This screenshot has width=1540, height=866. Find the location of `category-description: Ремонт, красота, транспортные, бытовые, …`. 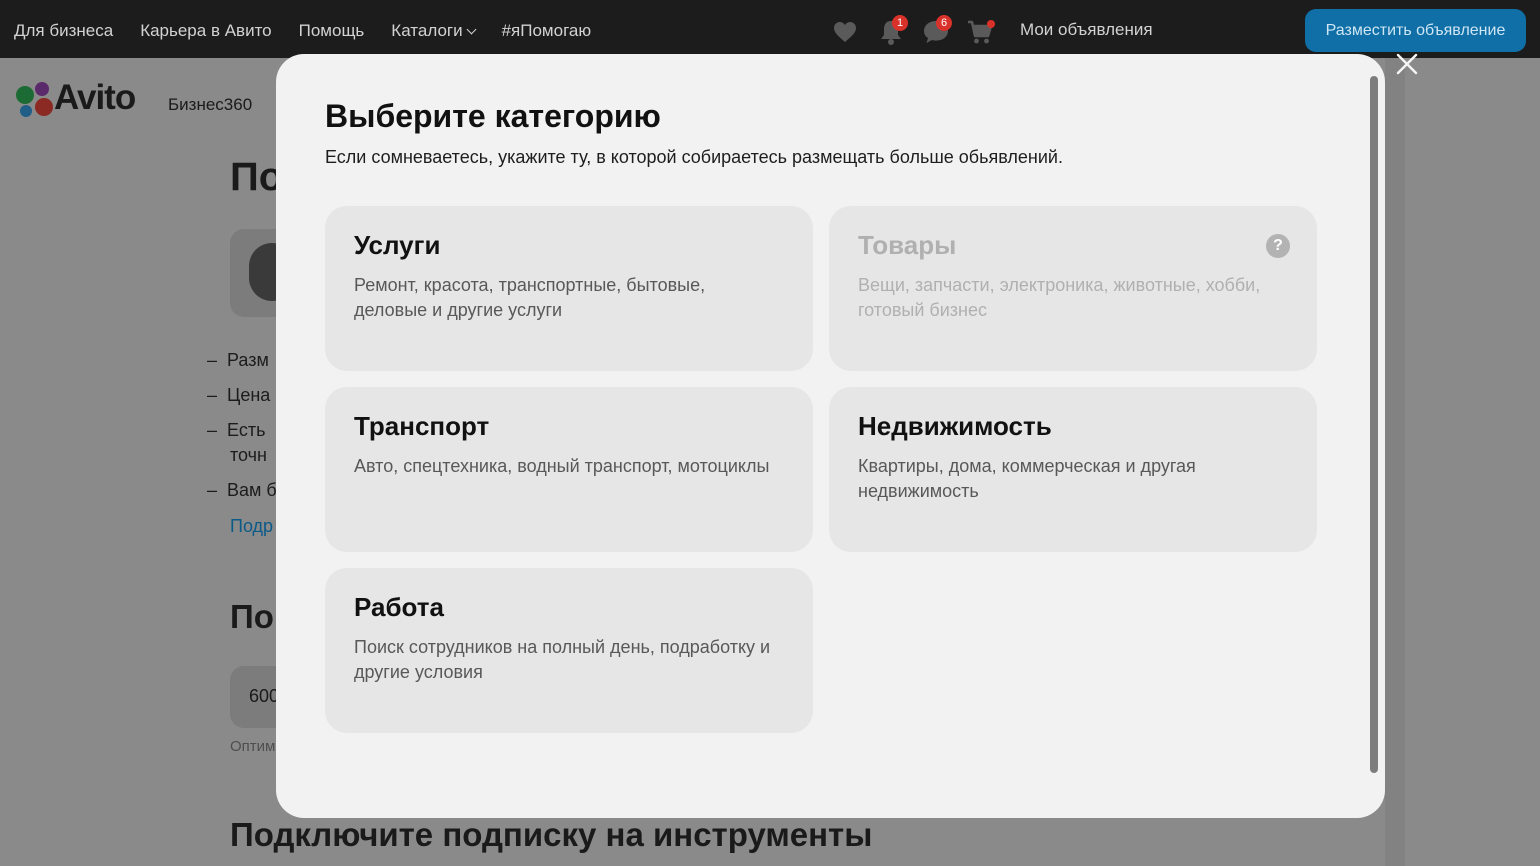

category-description: Ремонт, красота, транспортные, бытовые, … is located at coordinates (530, 297).